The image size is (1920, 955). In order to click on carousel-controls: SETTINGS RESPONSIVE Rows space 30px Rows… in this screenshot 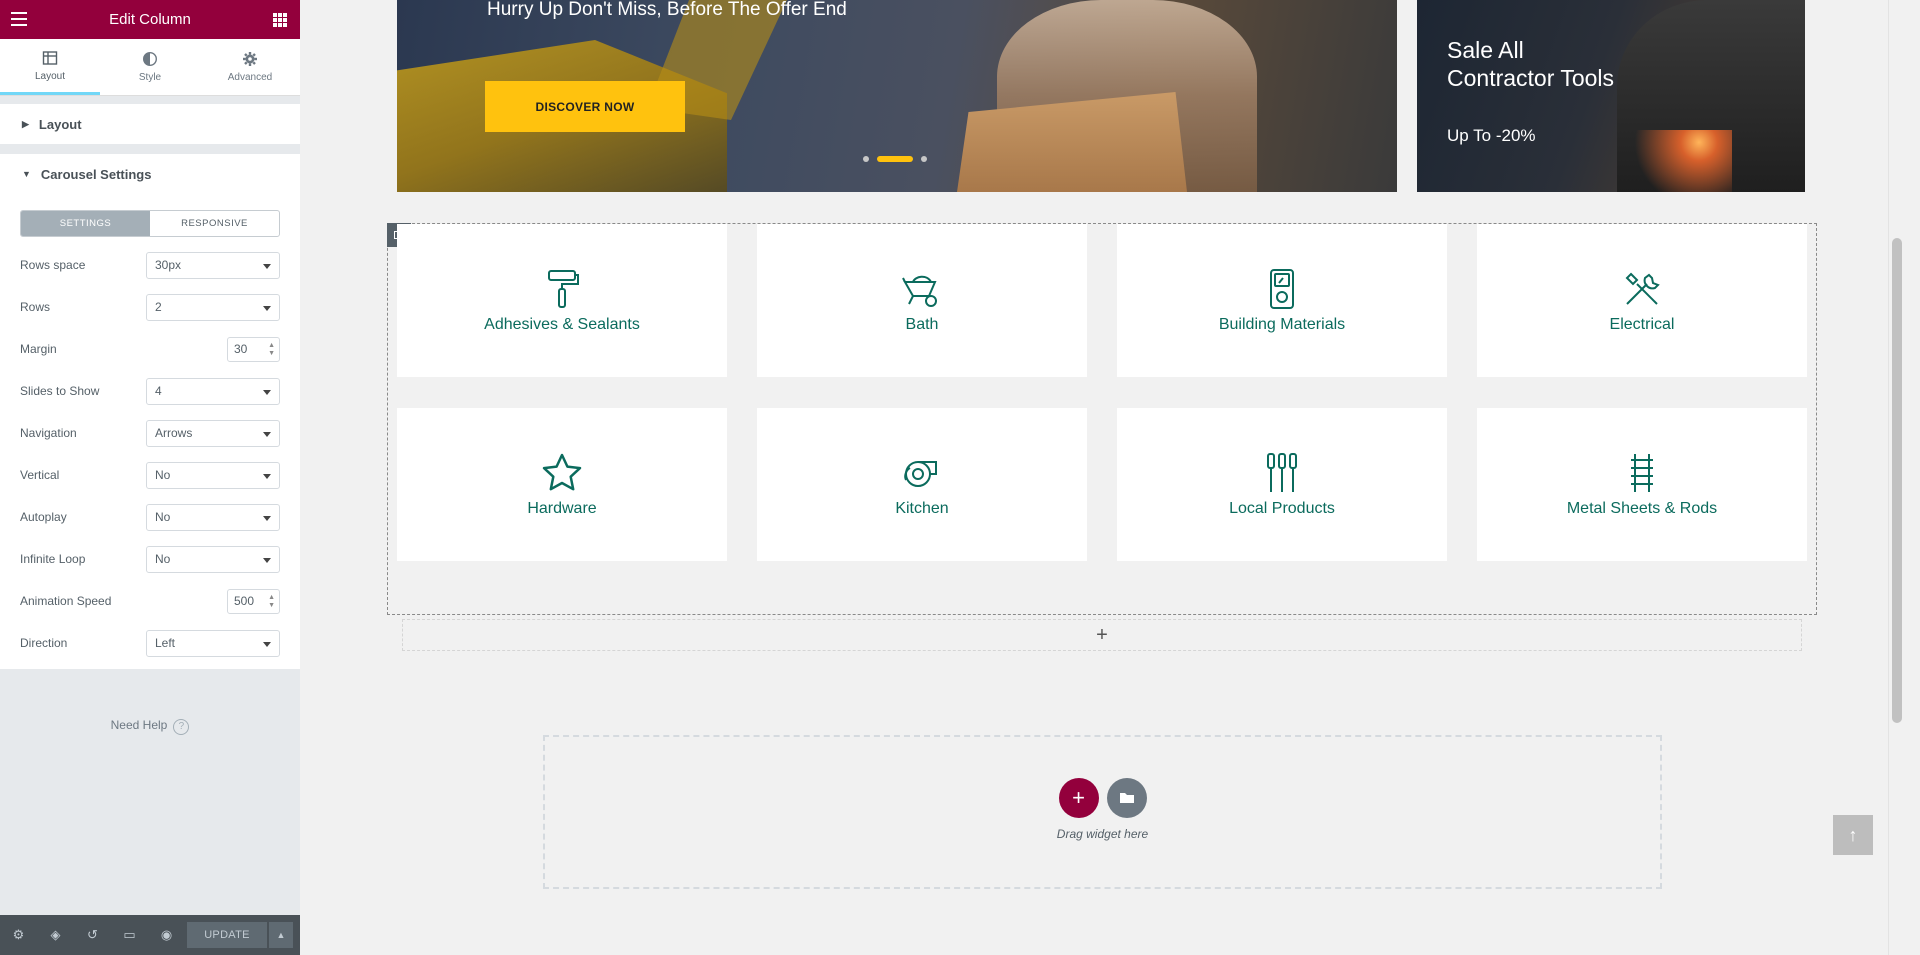, I will do `click(150, 431)`.